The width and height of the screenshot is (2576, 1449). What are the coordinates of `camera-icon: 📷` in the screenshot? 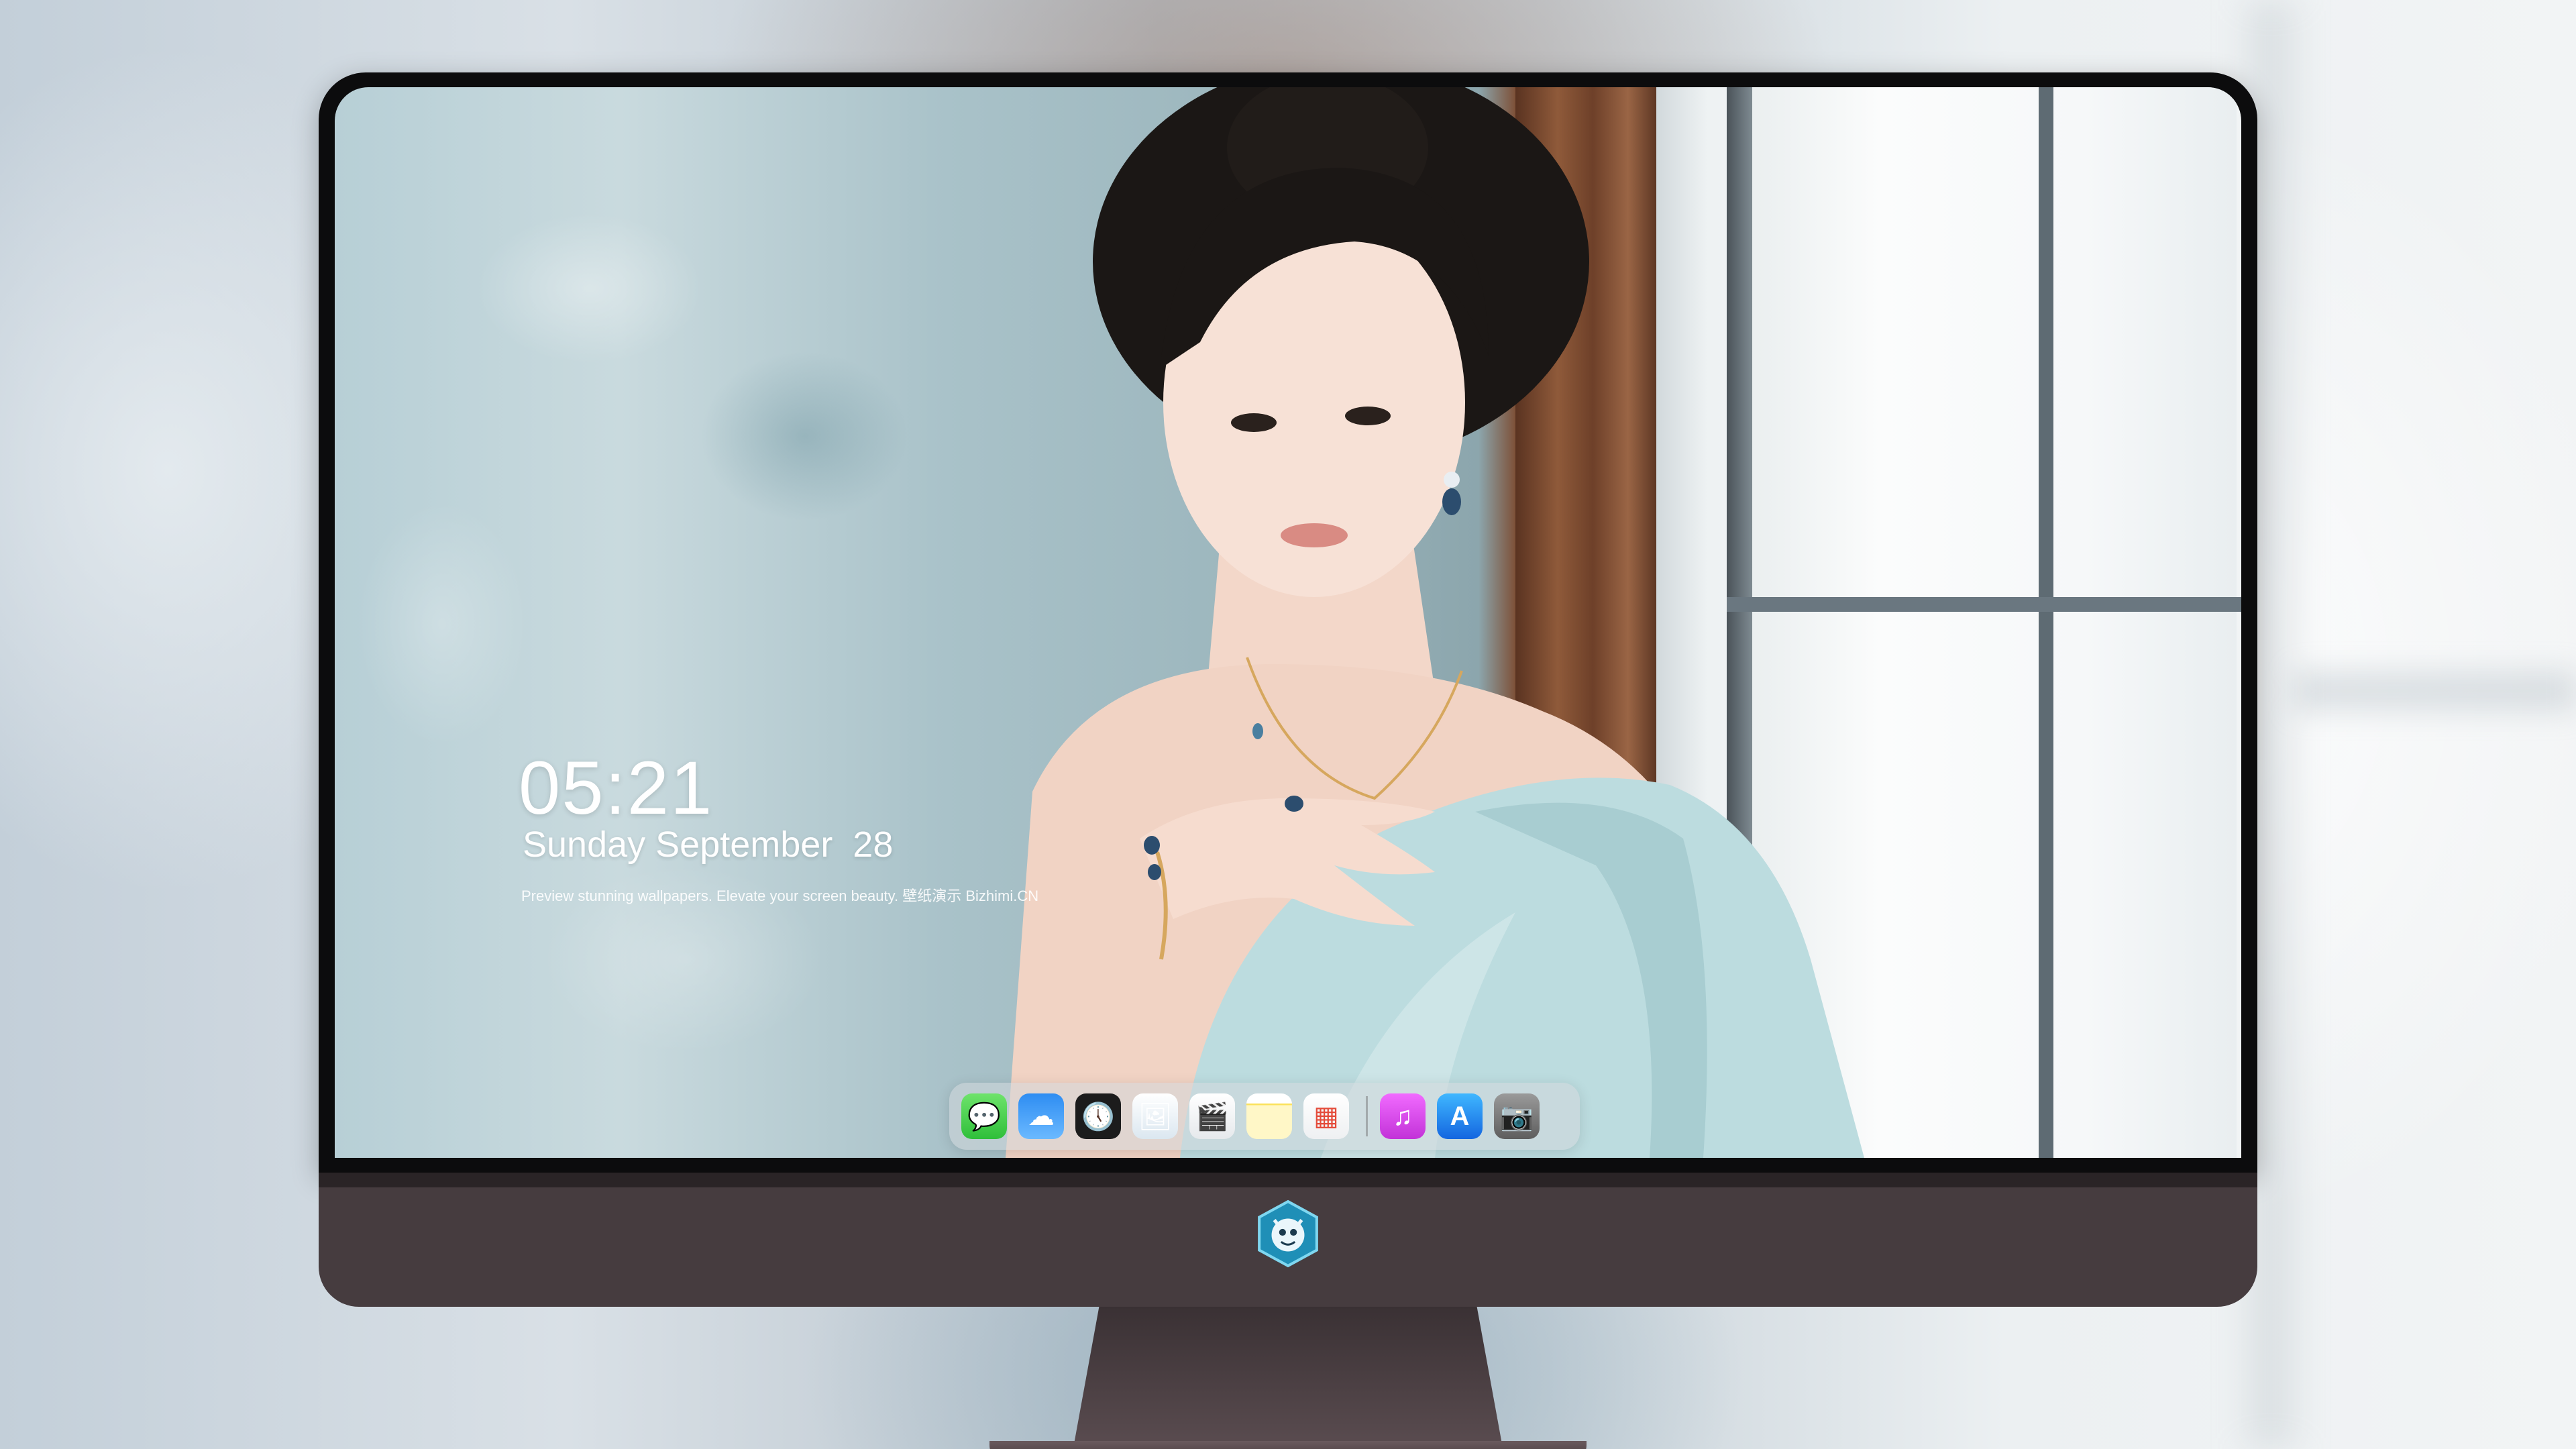 It's located at (1517, 1116).